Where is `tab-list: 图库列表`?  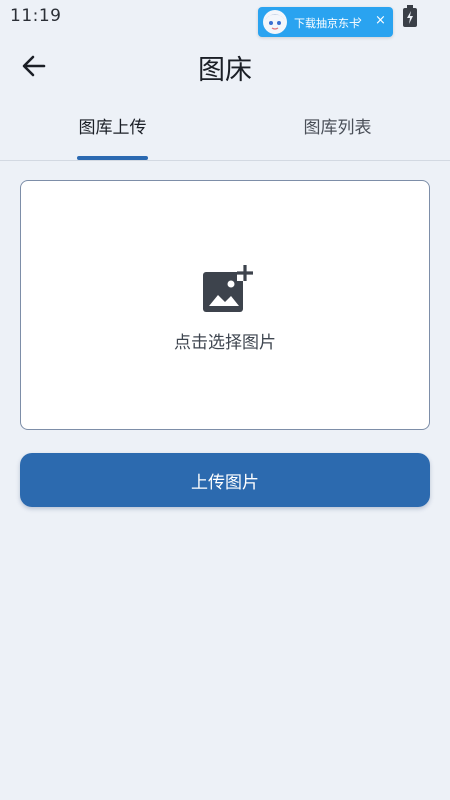 tab-list: 图库列表 is located at coordinates (337, 132).